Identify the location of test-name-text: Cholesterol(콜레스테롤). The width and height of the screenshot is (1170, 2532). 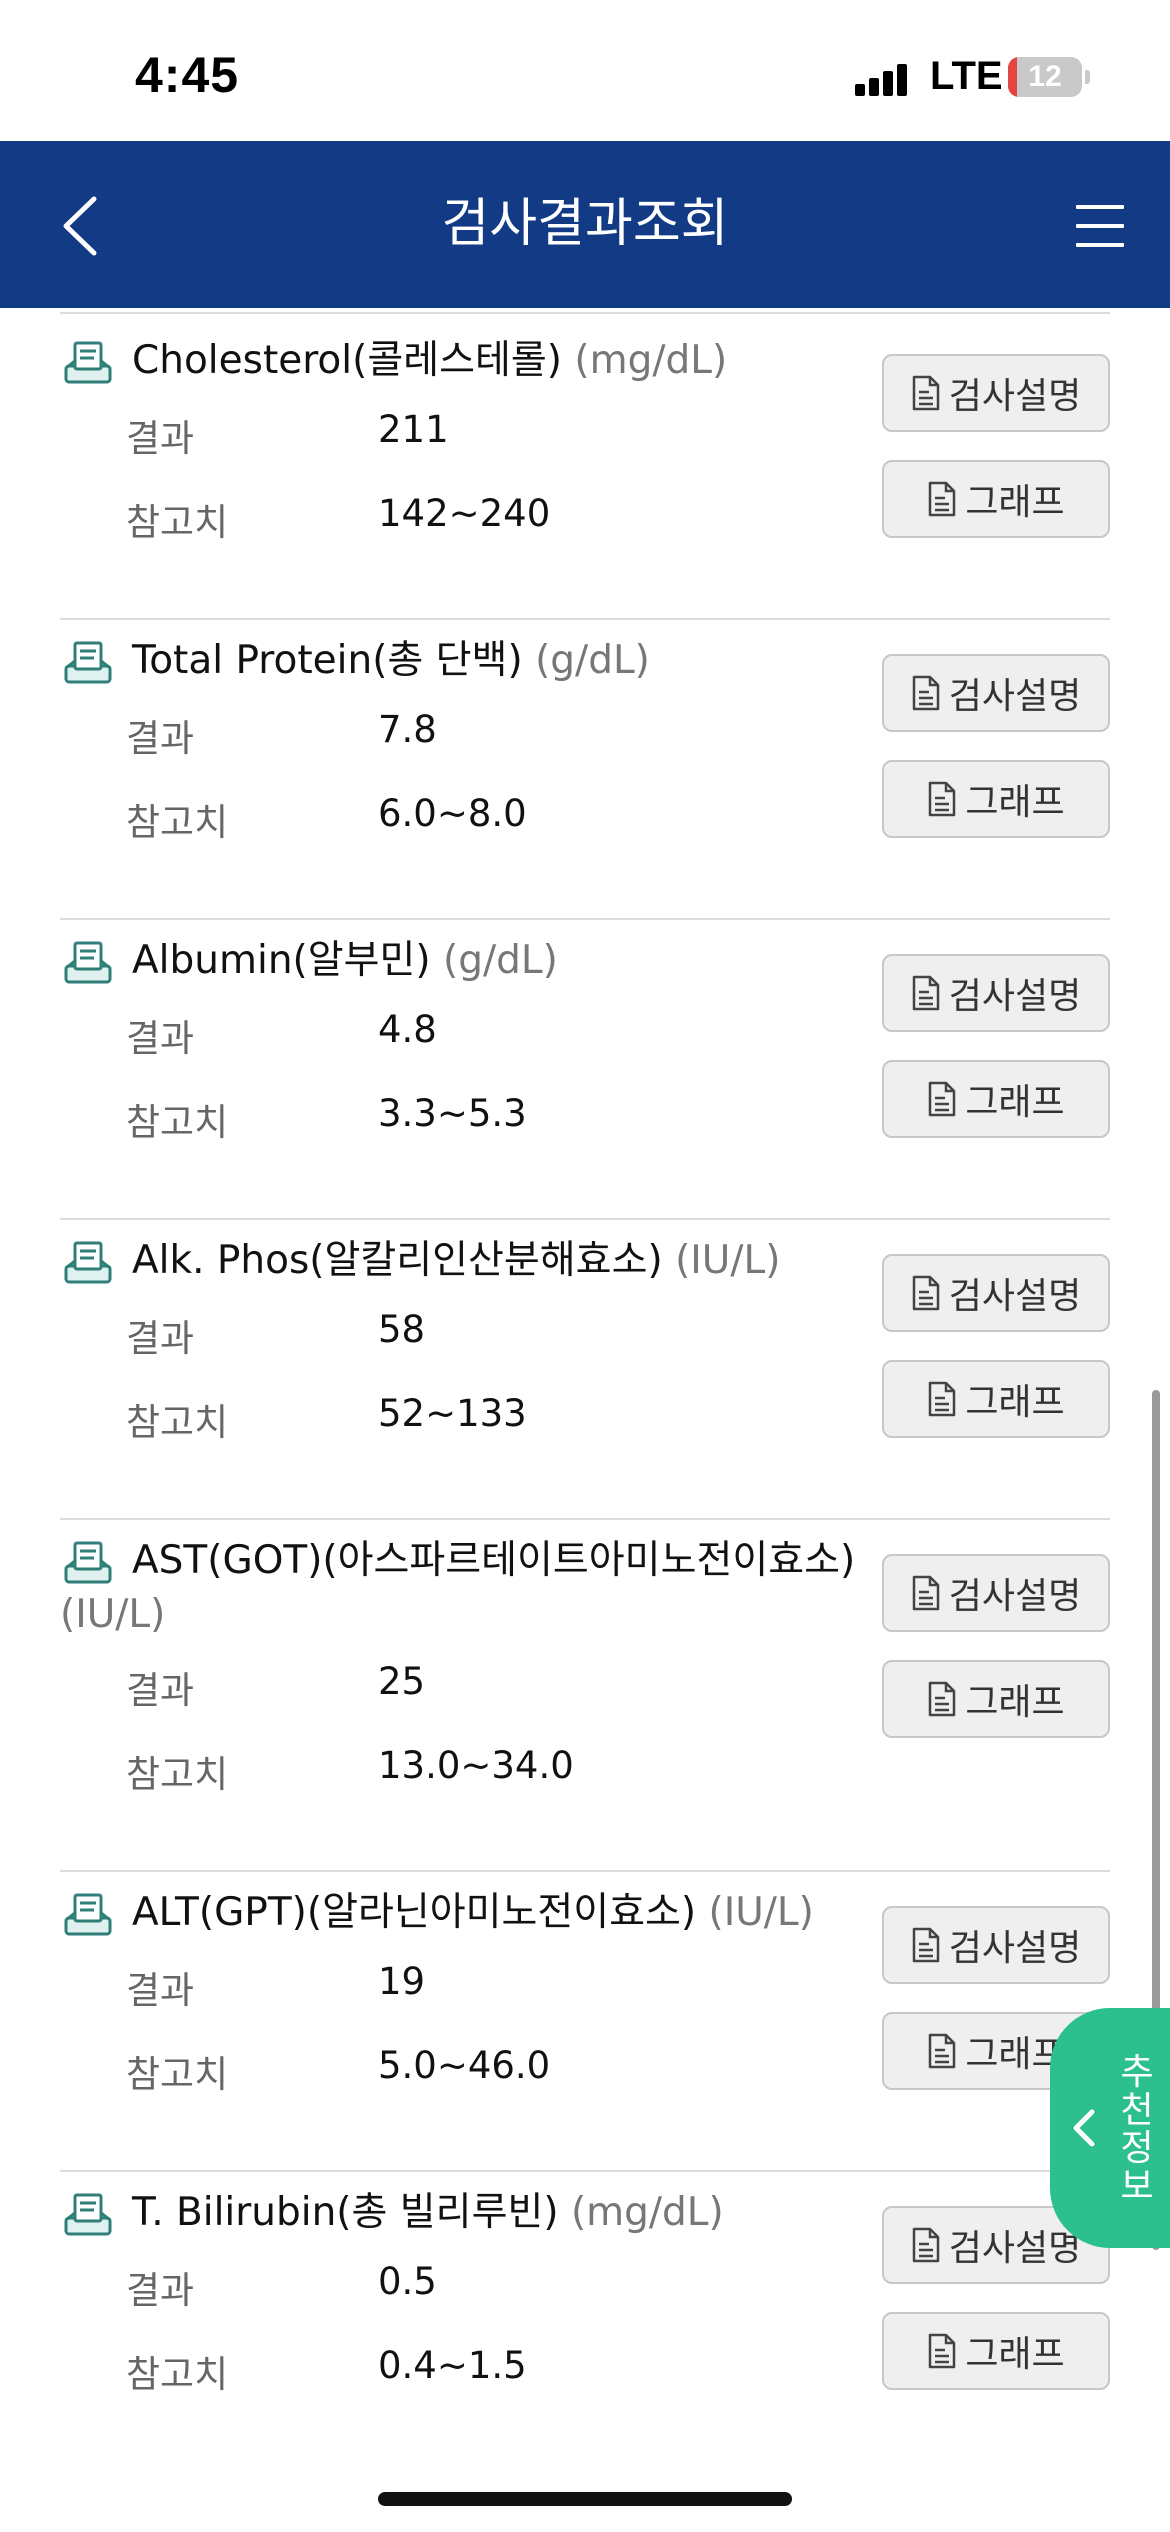
(347, 360).